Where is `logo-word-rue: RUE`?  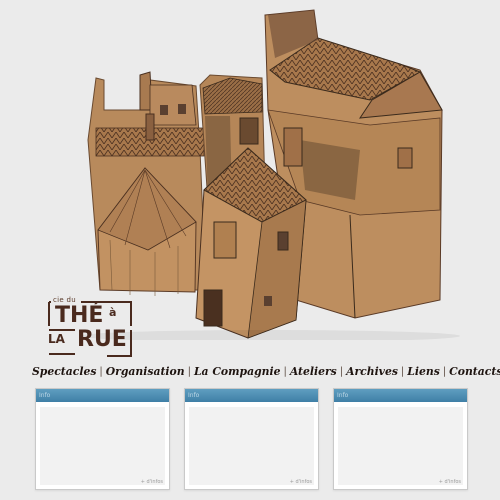 logo-word-rue: RUE is located at coordinates (102, 339).